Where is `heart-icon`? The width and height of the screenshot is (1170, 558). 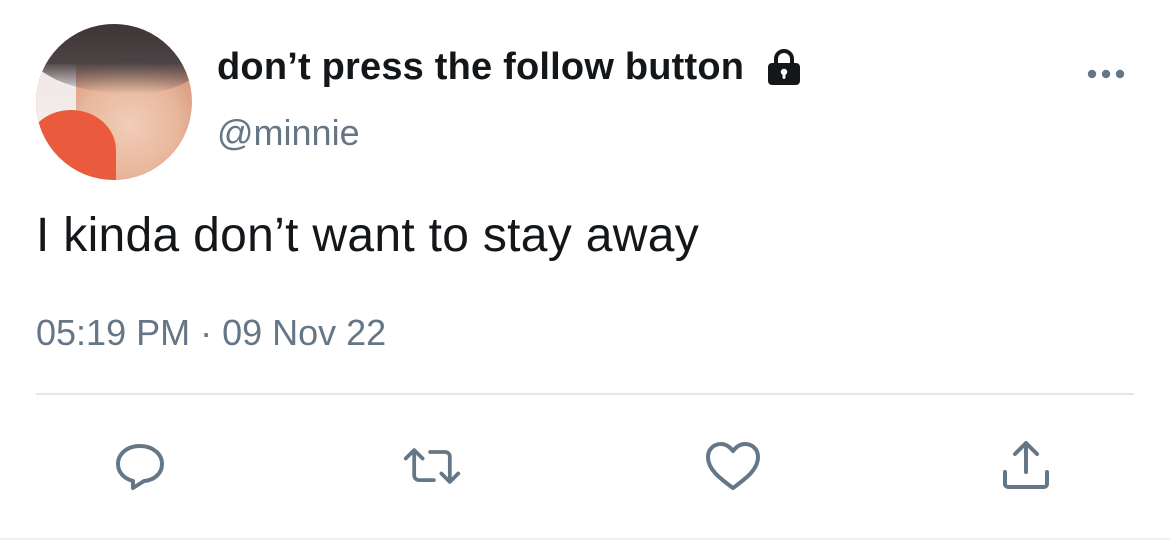 heart-icon is located at coordinates (733, 466).